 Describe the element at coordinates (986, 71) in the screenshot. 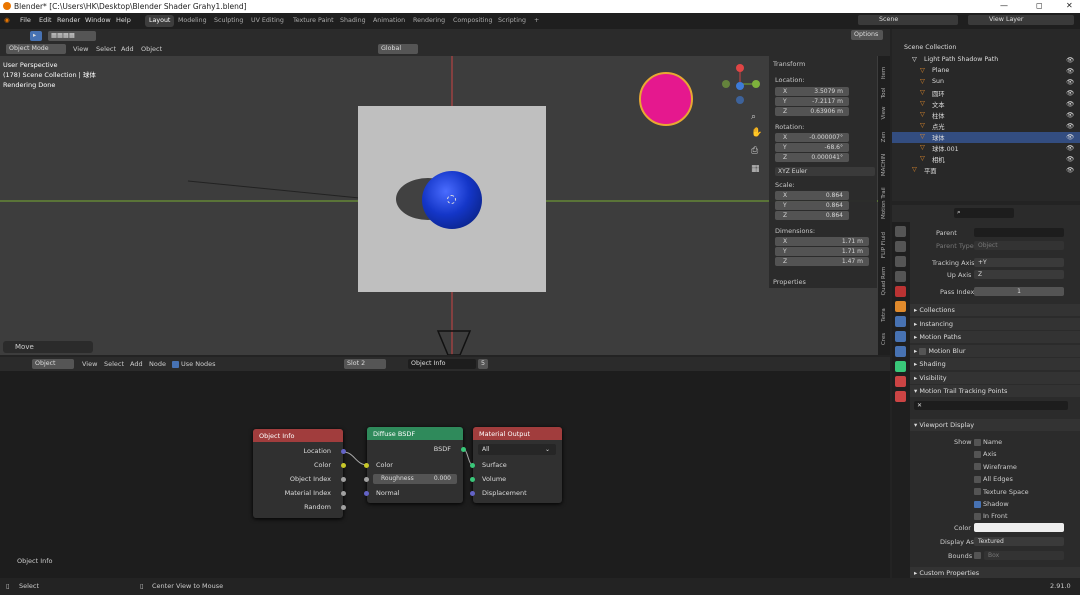

I see `outliner-item: ▽ Plane 👁` at that location.